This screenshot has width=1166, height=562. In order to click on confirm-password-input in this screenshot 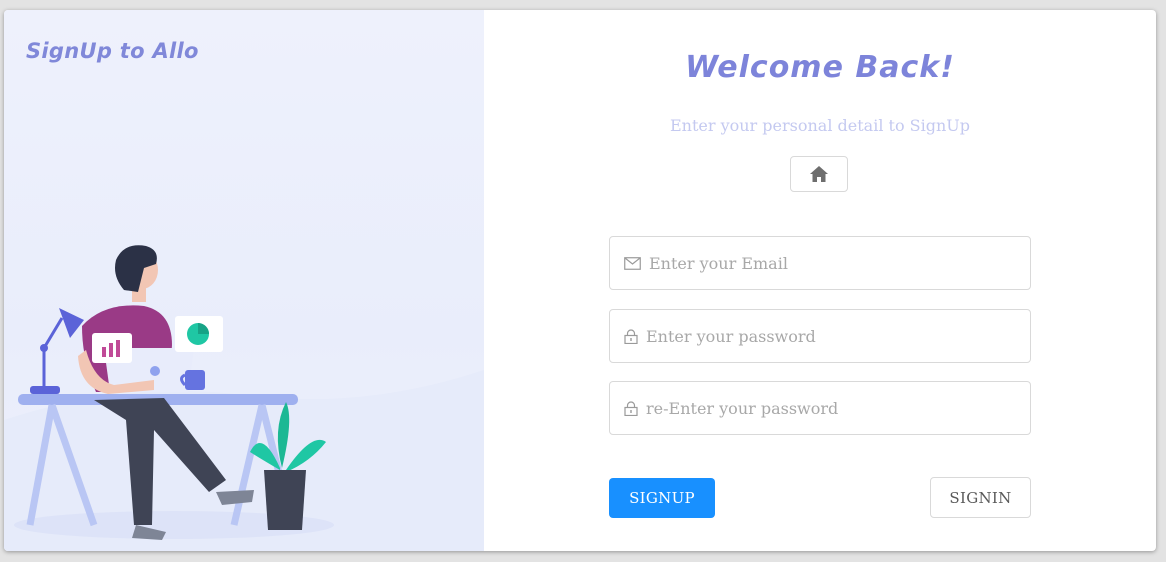, I will do `click(834, 408)`.